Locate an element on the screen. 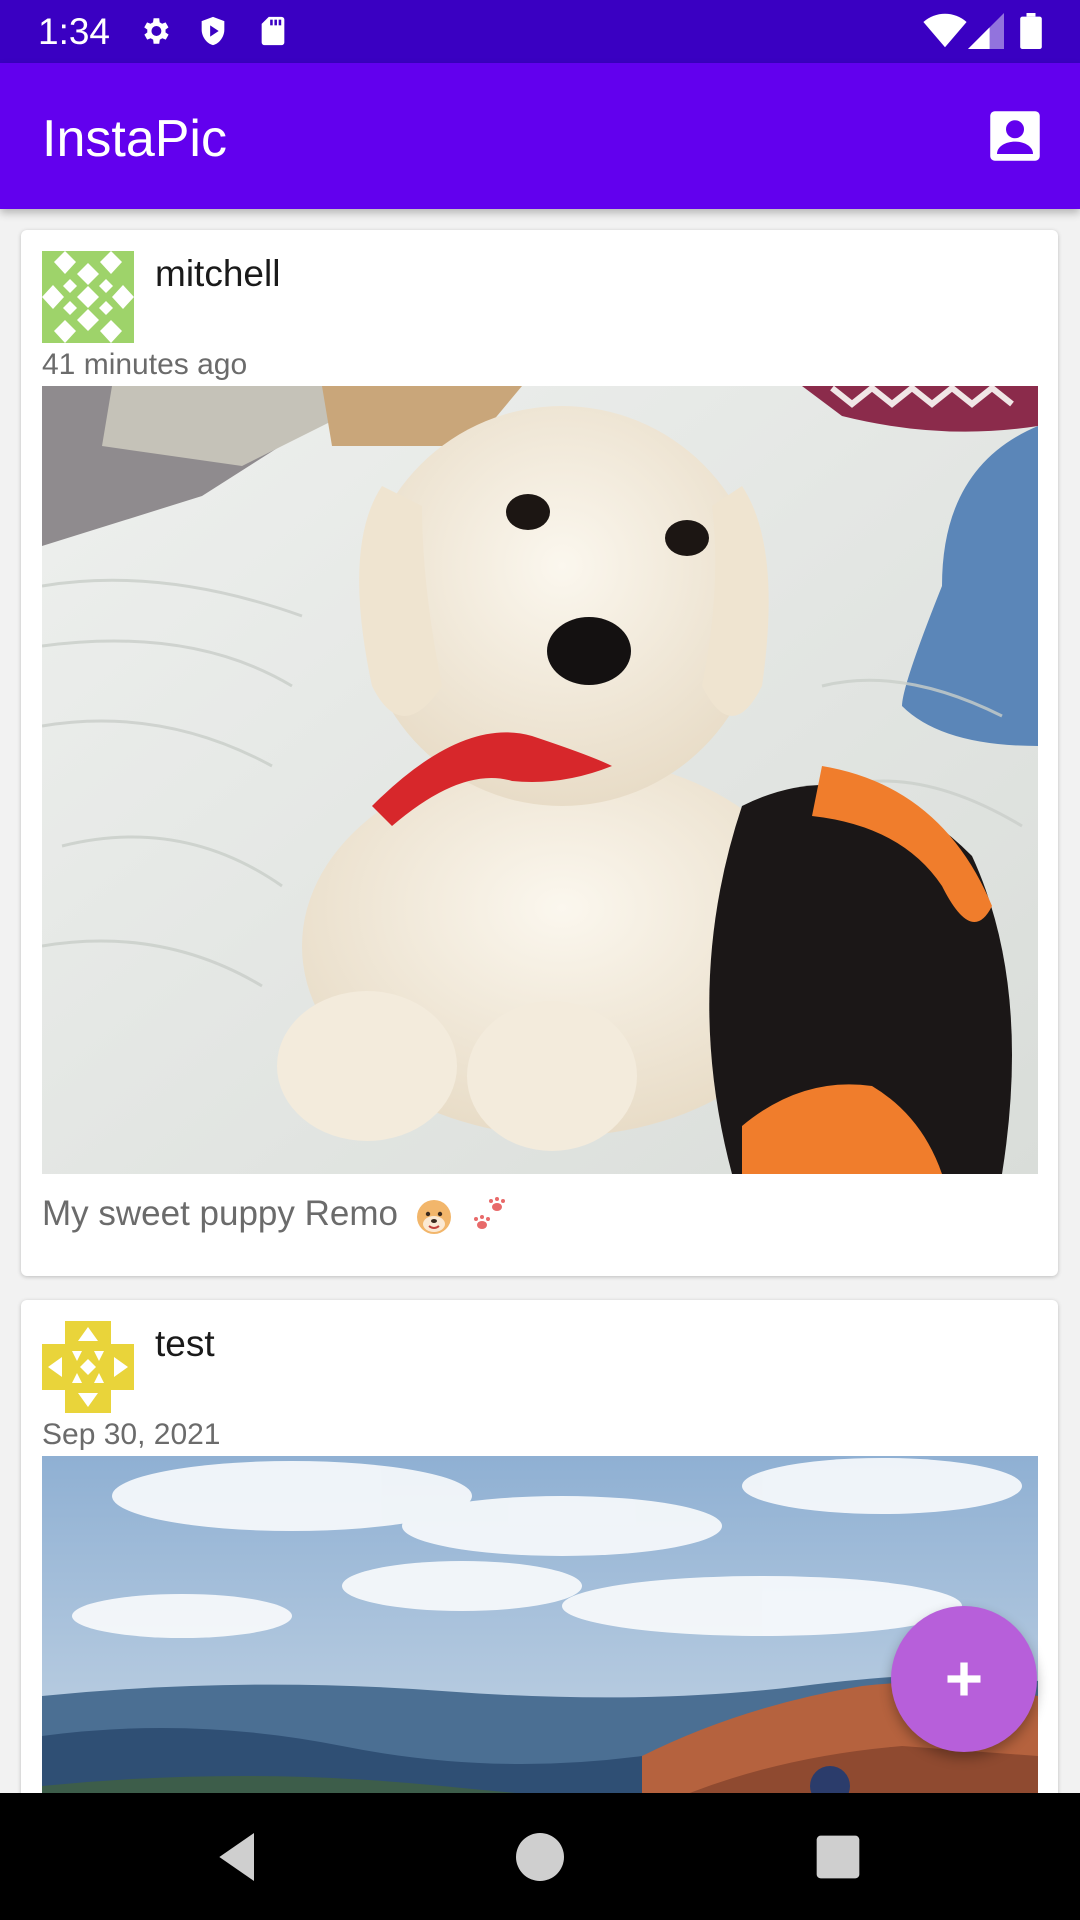 This screenshot has height=1920, width=1080. home-button is located at coordinates (540, 1857).